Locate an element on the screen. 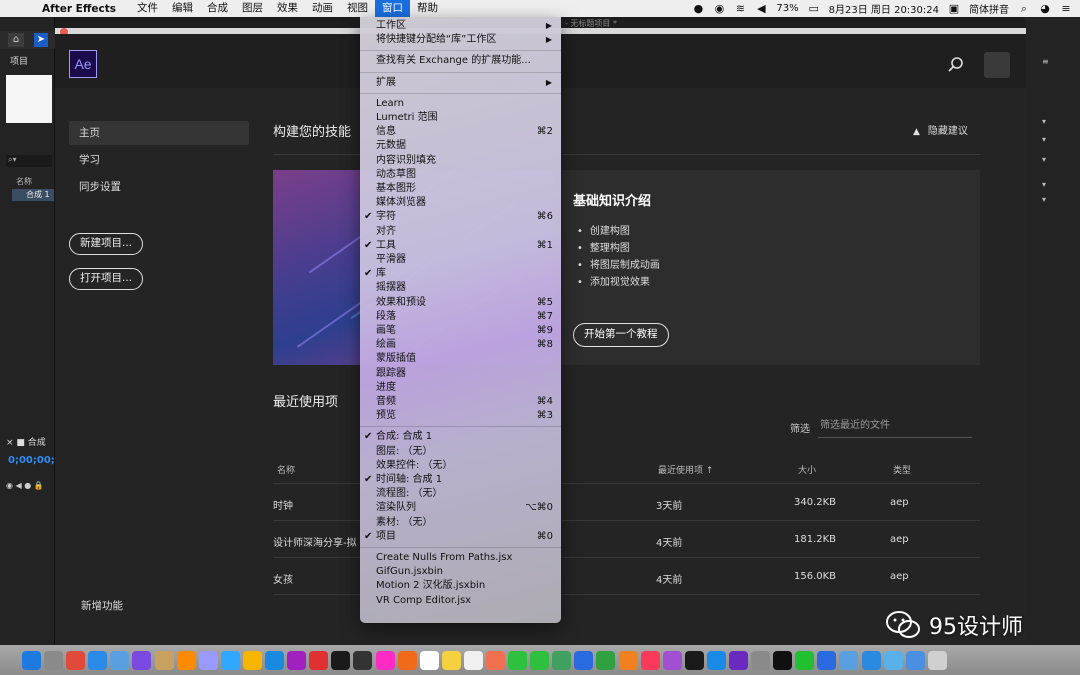 The width and height of the screenshot is (1080, 675). menu-file: 文件 is located at coordinates (147, 8).